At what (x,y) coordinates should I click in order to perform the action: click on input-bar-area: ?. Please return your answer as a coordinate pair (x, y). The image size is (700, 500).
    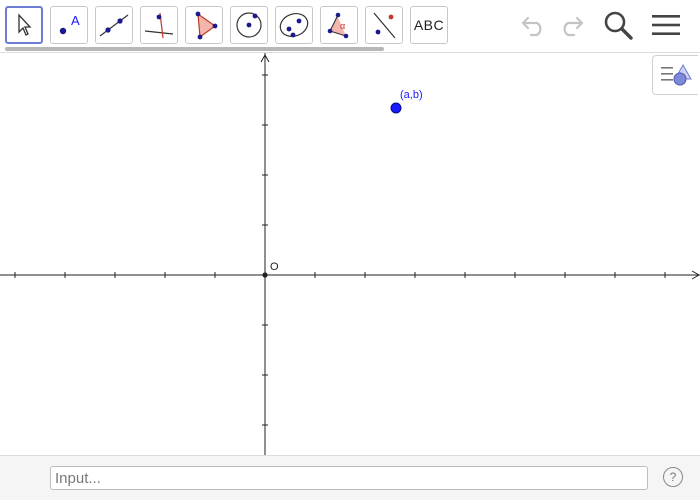
    Looking at the image, I should click on (350, 477).